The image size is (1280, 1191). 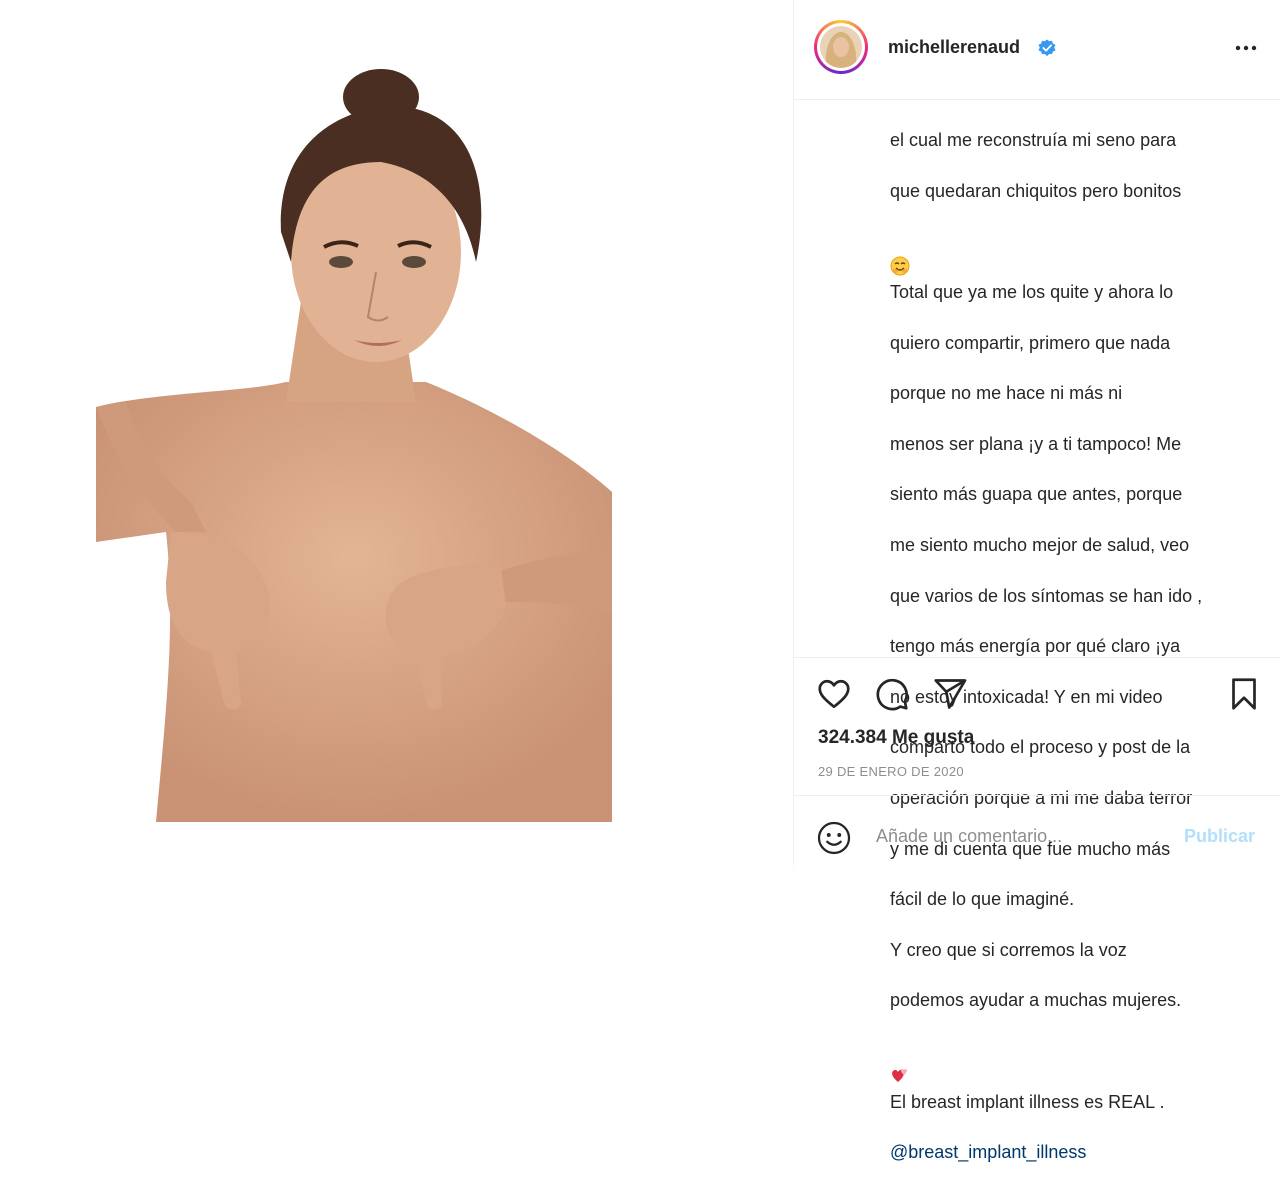 What do you see at coordinates (1040, 545) in the screenshot?
I see `caption-line: me siento mucho mejor de salud, veo` at bounding box center [1040, 545].